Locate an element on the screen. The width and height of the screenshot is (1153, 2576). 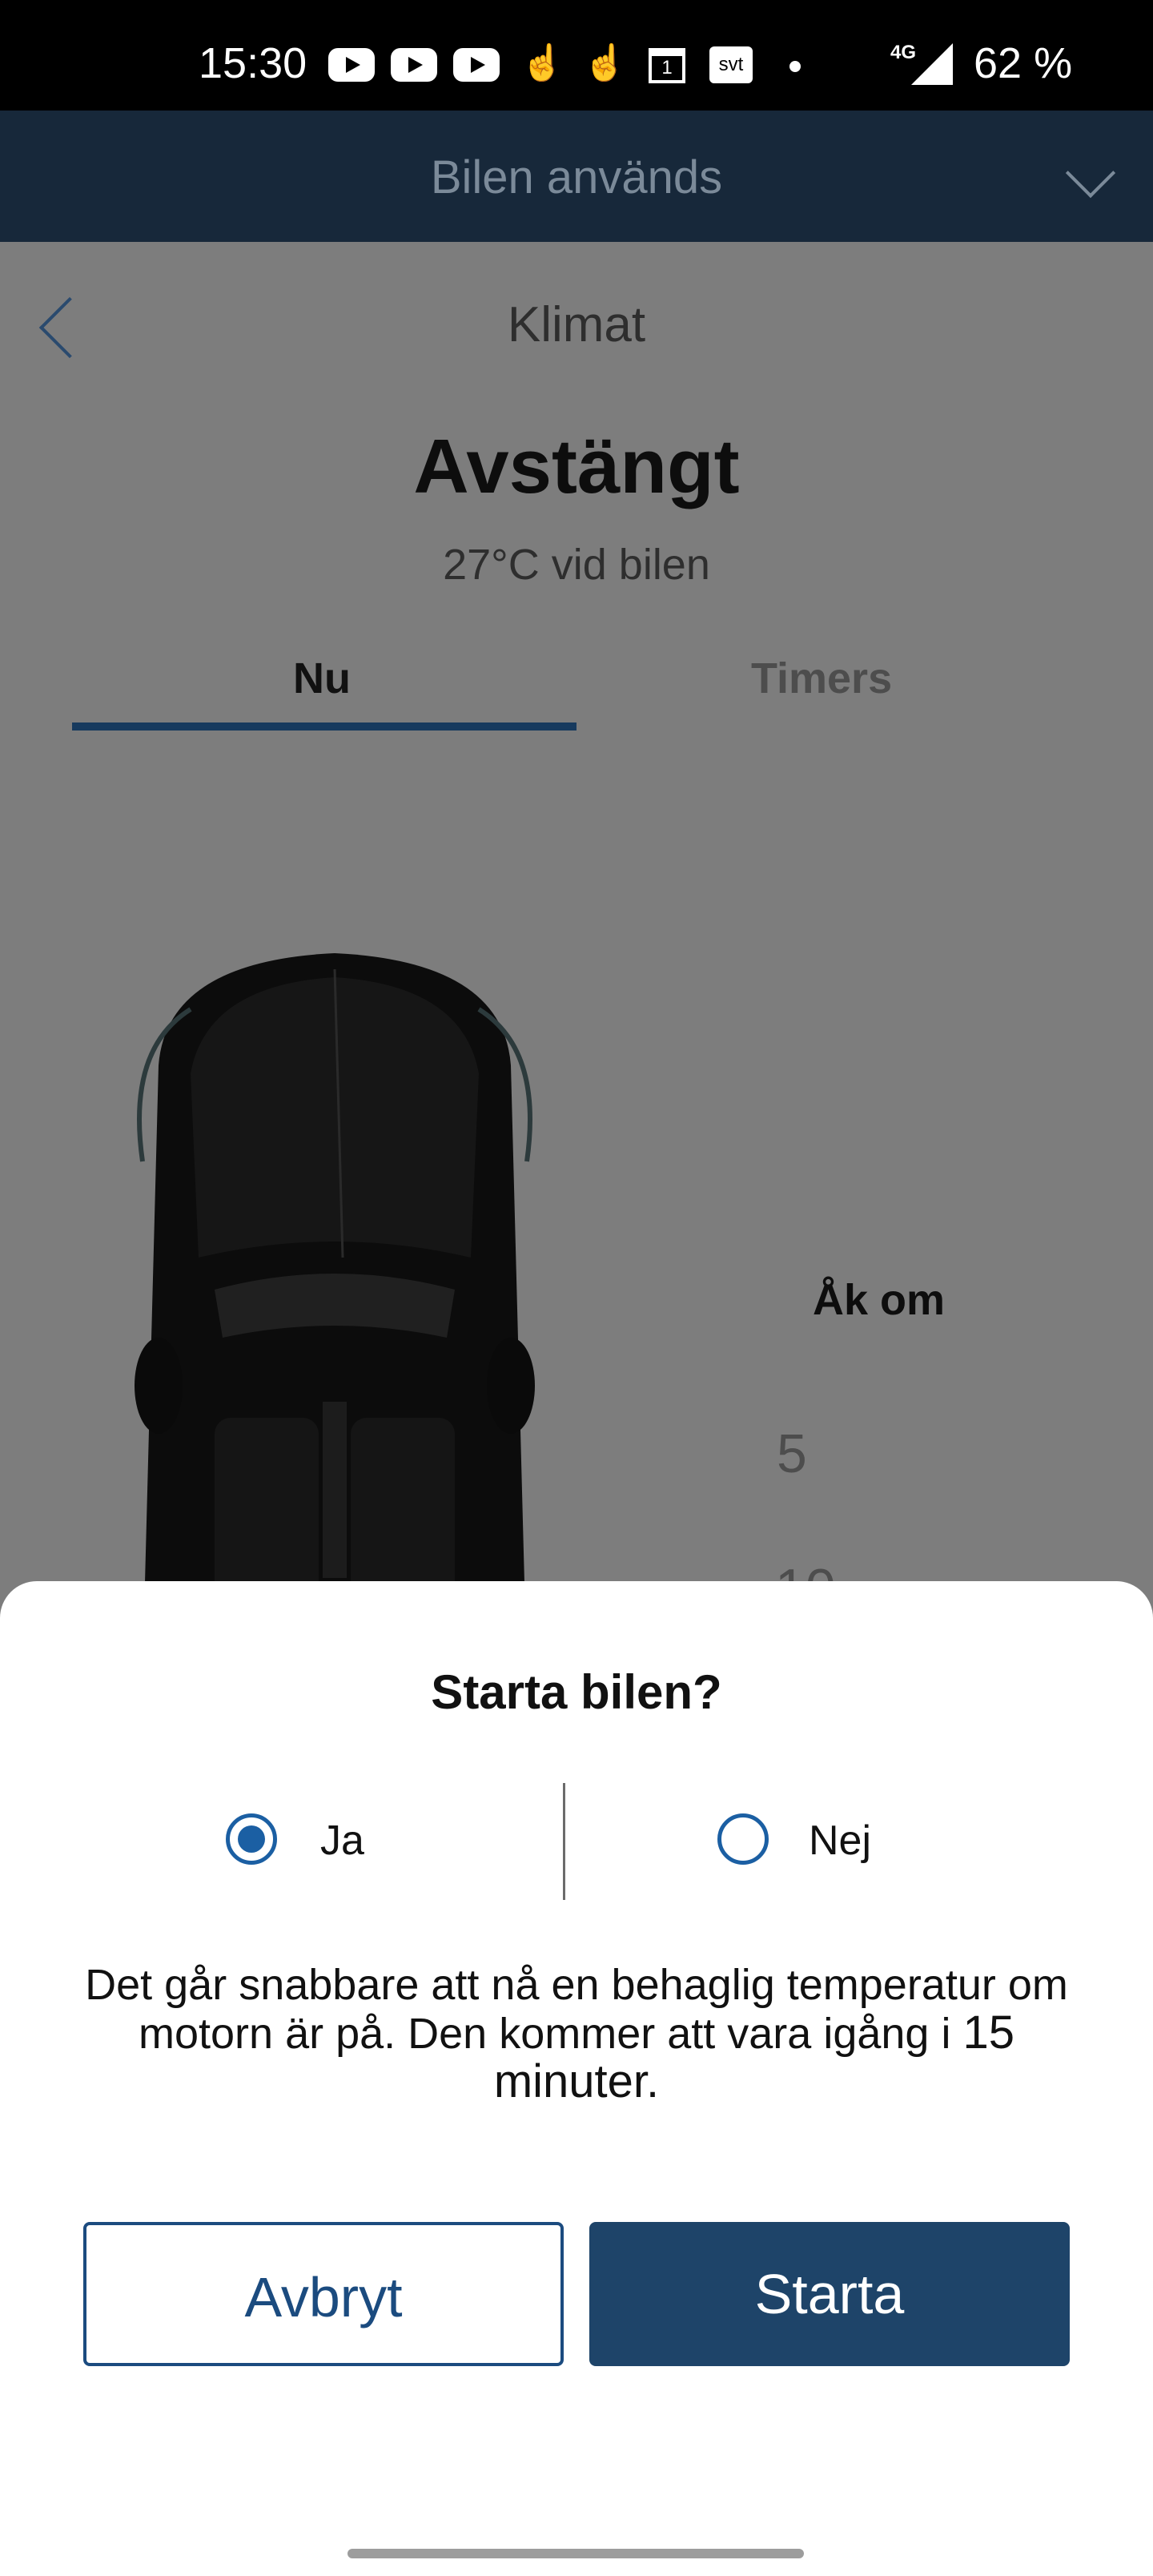
active-tab-indicator is located at coordinates (324, 726).